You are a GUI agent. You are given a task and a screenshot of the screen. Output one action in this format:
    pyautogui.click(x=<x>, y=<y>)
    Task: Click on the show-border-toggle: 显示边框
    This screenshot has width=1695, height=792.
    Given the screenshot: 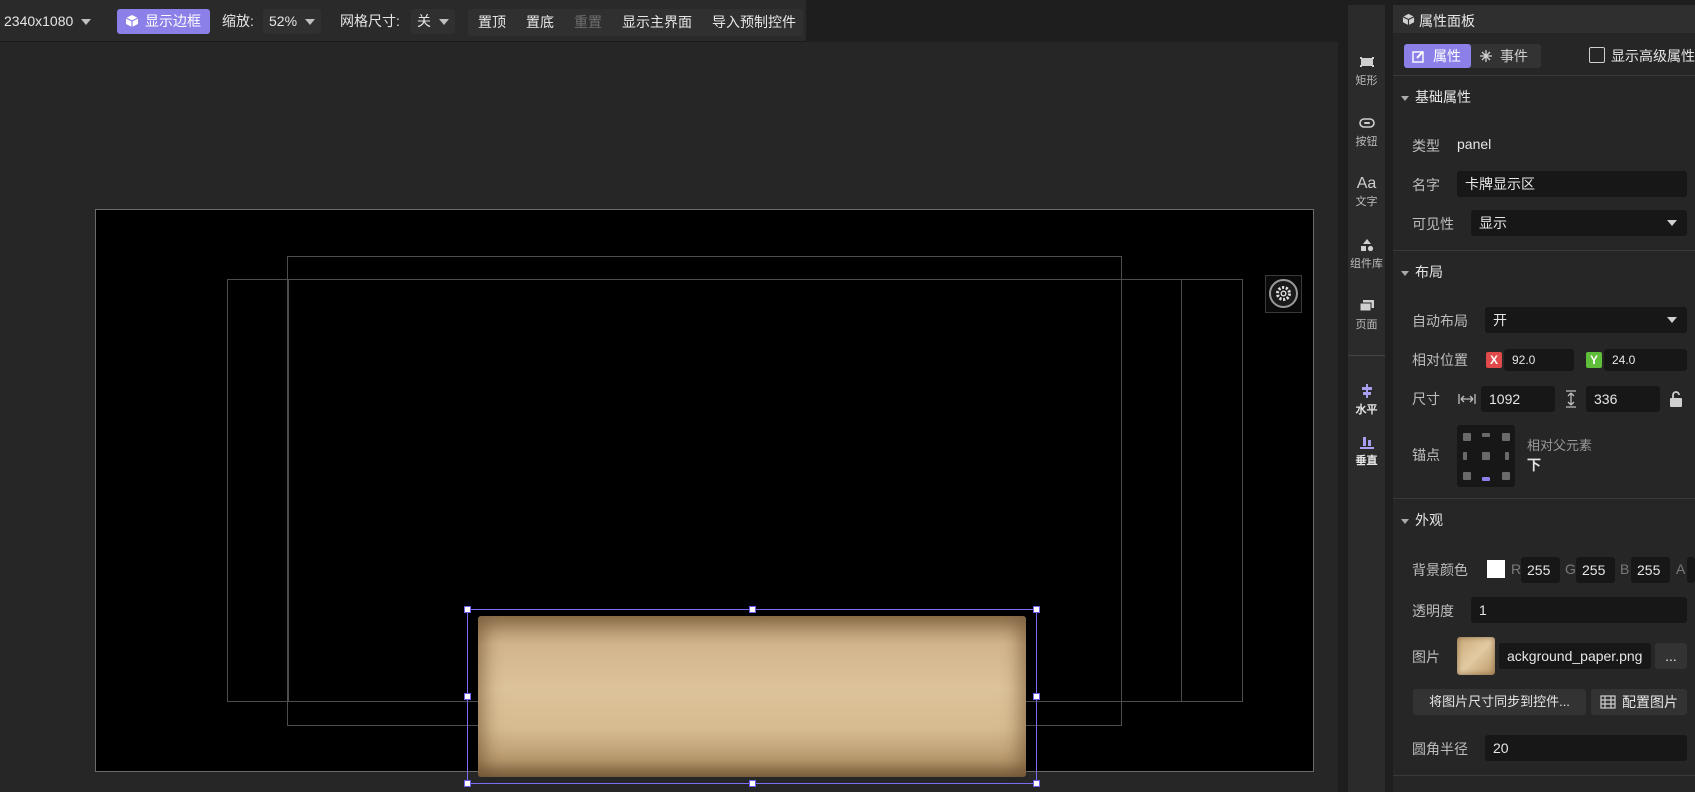 What is the action you would take?
    pyautogui.click(x=163, y=21)
    